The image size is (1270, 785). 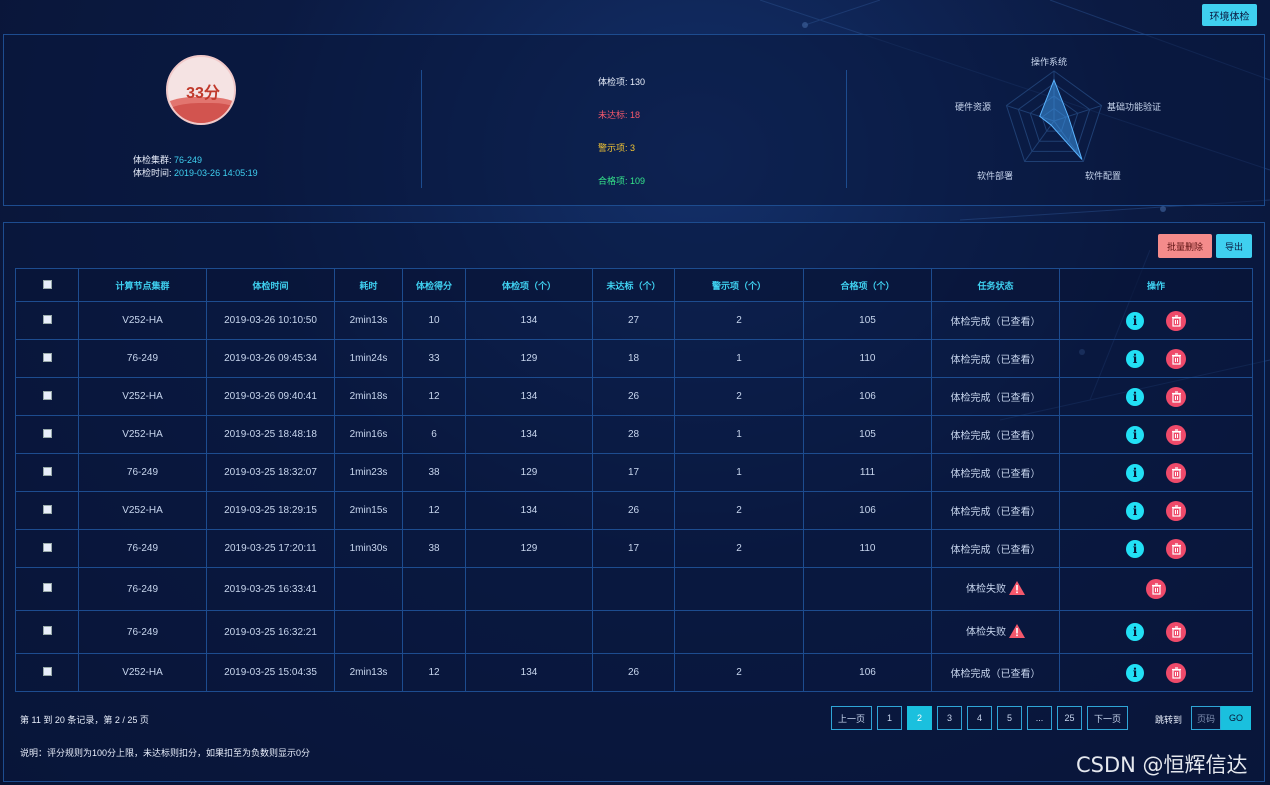 I want to click on cell-time: 2019-03-25 16:33:41, so click(x=270, y=589).